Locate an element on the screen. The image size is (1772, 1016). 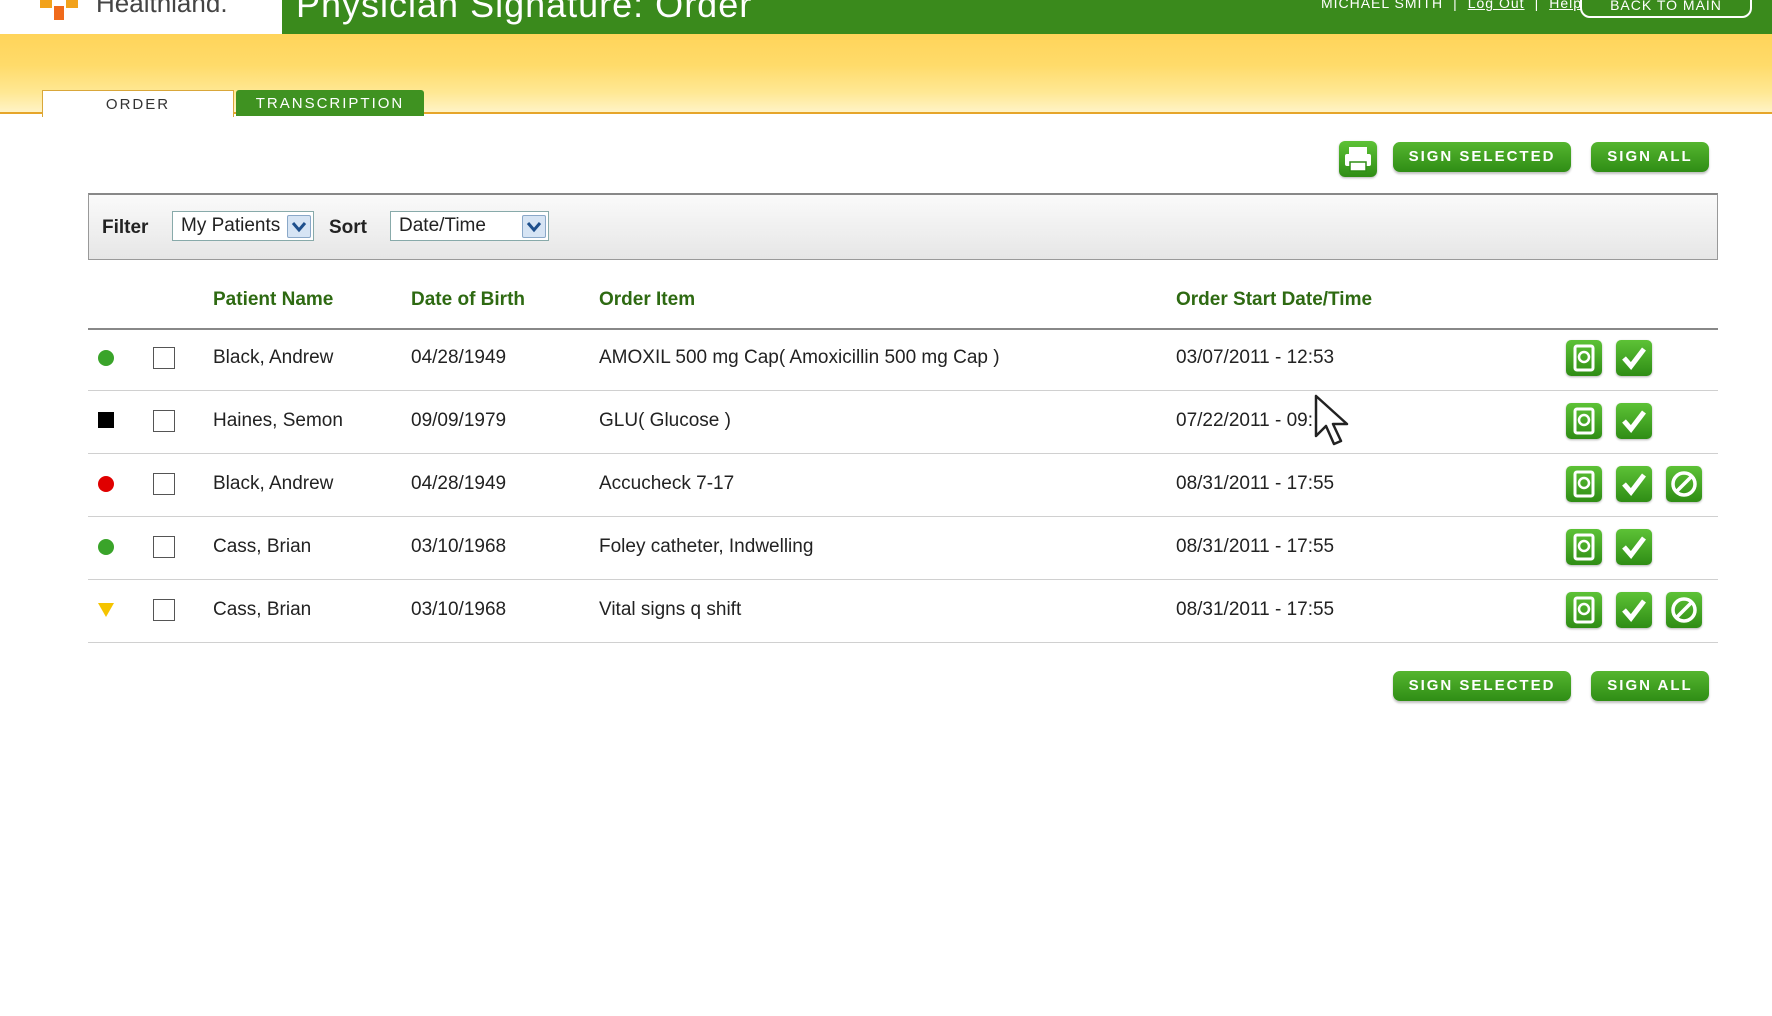
logo-area: Healthland. is located at coordinates (141, 17).